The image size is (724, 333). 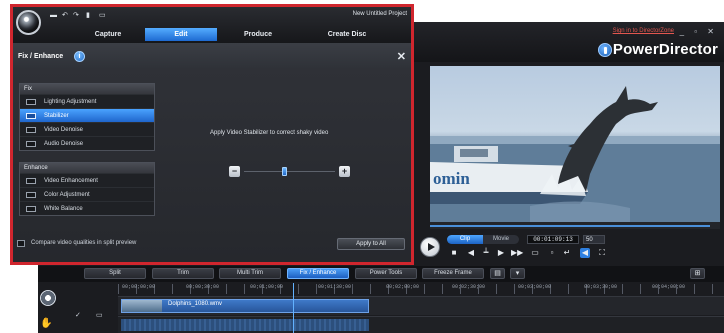 I want to click on boat-text: omin, so click(x=451, y=178).